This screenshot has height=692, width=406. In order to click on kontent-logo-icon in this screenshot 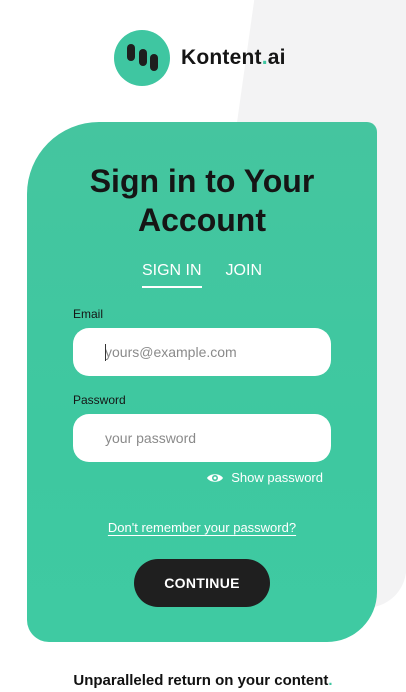, I will do `click(142, 58)`.